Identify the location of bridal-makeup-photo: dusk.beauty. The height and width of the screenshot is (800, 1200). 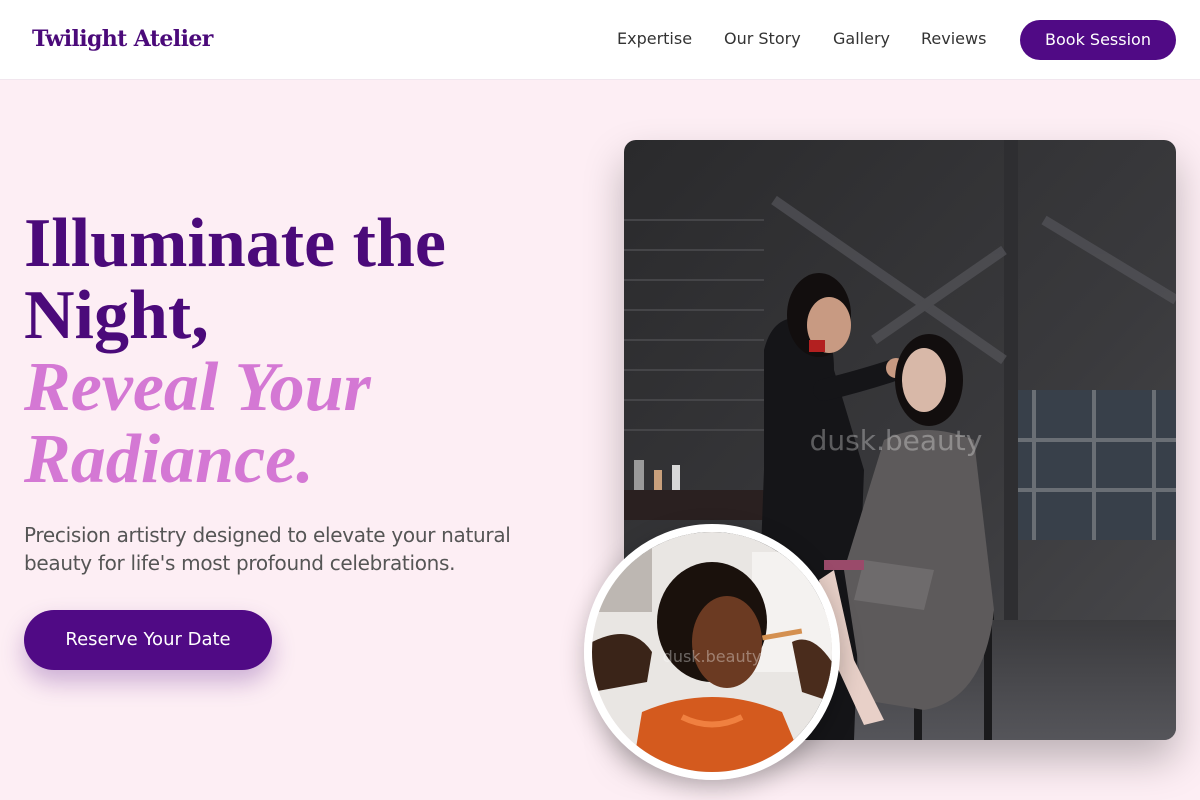
(712, 652).